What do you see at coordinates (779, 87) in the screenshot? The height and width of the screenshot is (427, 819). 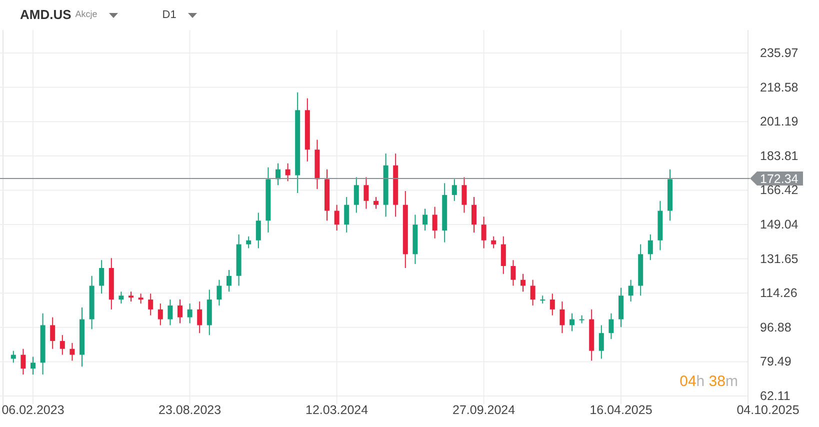 I see `price-axis-label: 218.58` at bounding box center [779, 87].